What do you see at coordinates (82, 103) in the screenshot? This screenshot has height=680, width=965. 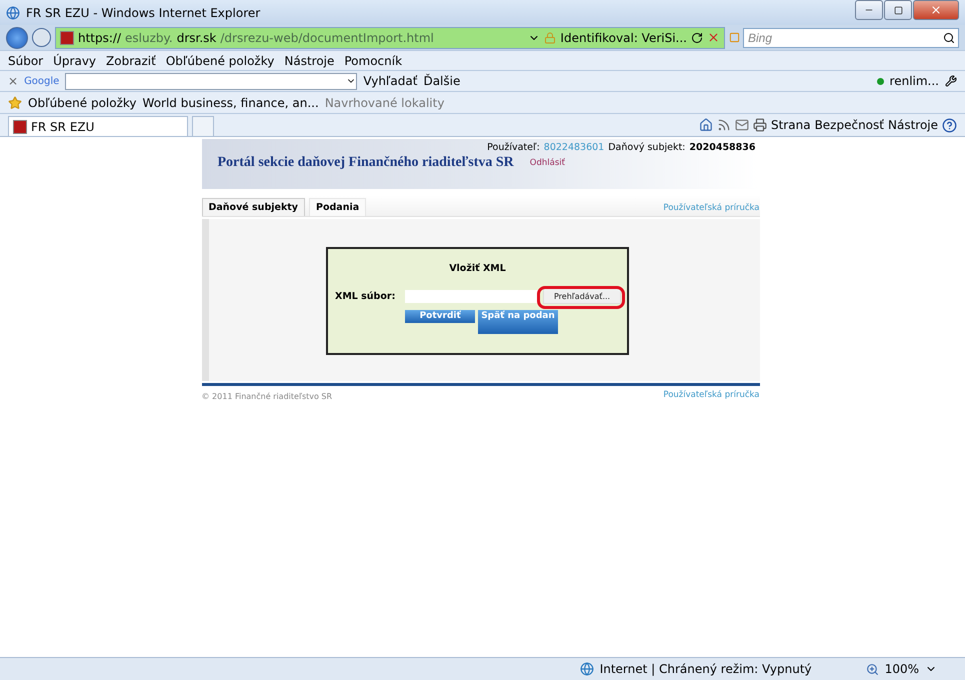 I see `favorites-button: Obľúbené položky` at bounding box center [82, 103].